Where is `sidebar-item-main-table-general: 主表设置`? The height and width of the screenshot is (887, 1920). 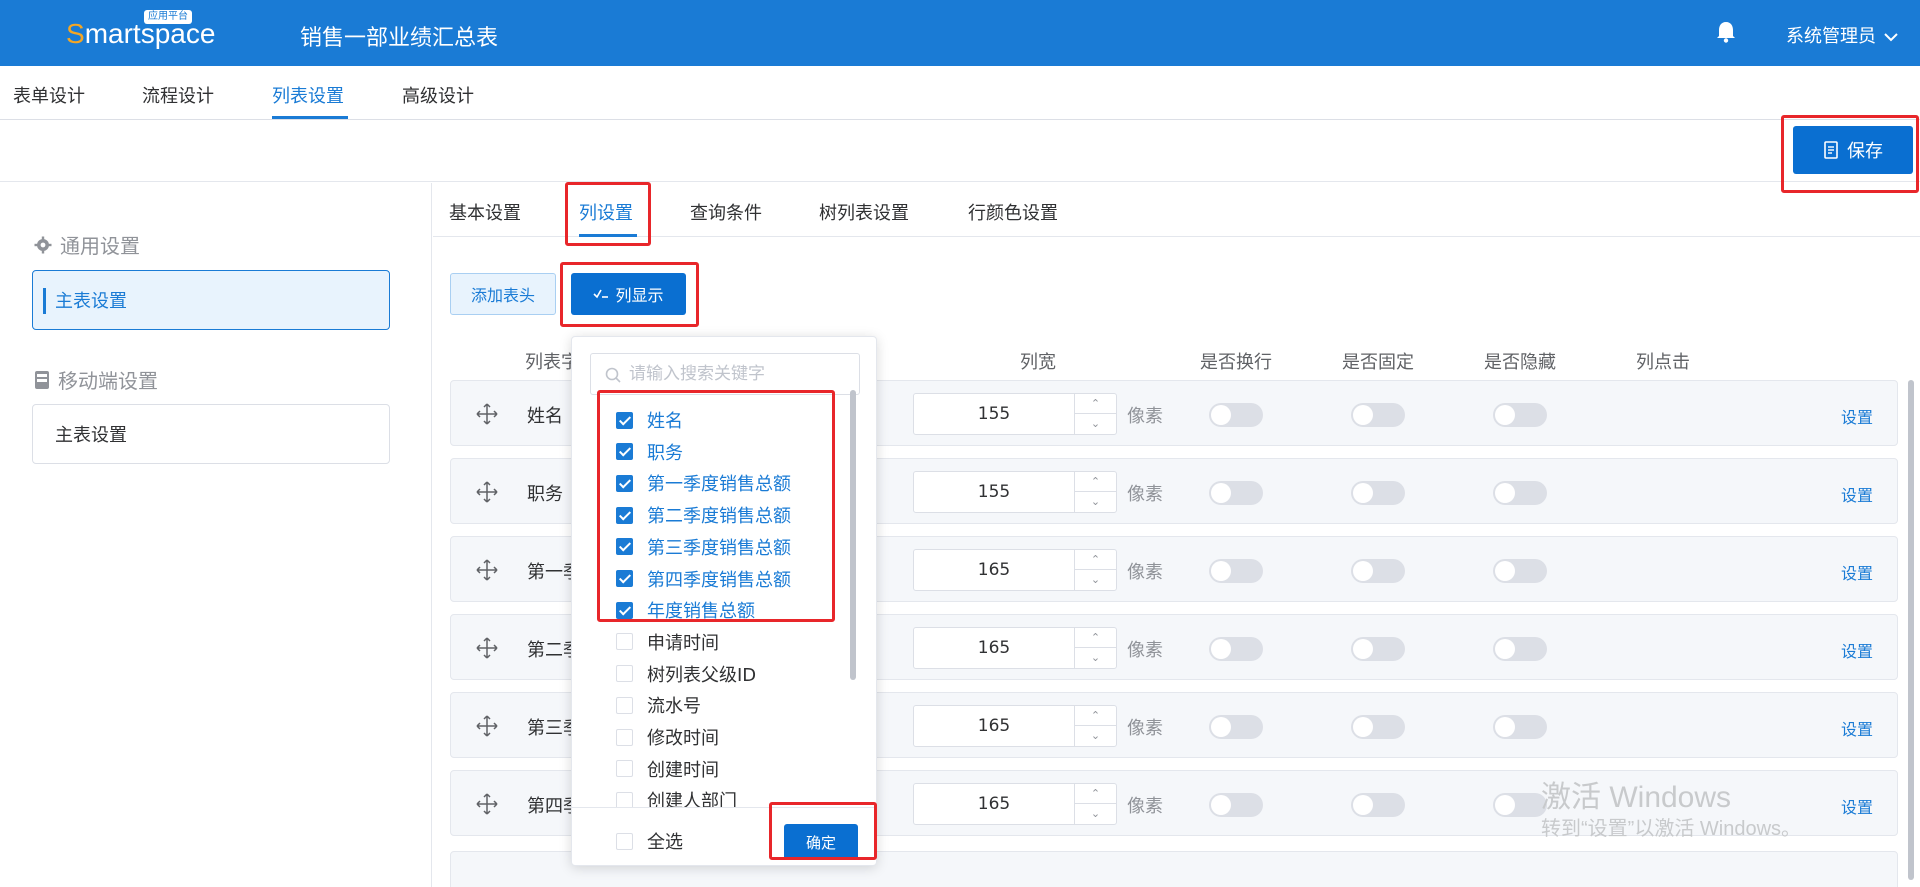 sidebar-item-main-table-general: 主表设置 is located at coordinates (211, 300).